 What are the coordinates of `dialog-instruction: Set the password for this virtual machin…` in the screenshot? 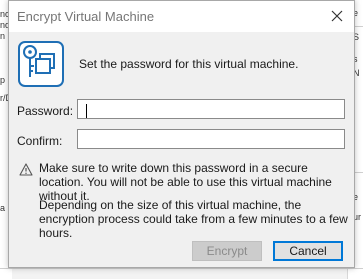 It's located at (189, 64).